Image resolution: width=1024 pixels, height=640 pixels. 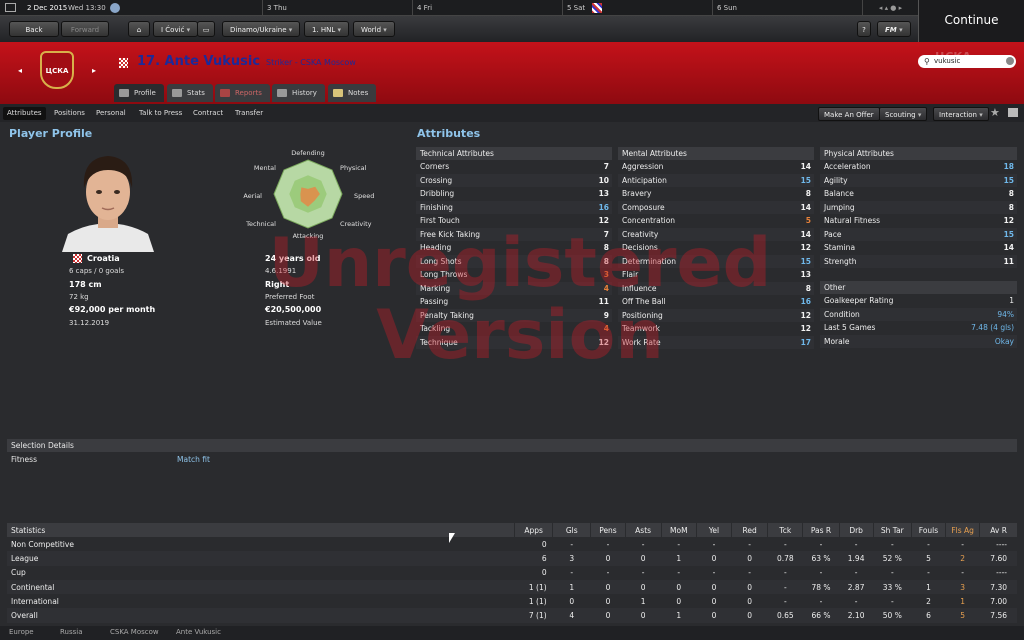 I want to click on attribute-row: Aggression 14, so click(x=716, y=167).